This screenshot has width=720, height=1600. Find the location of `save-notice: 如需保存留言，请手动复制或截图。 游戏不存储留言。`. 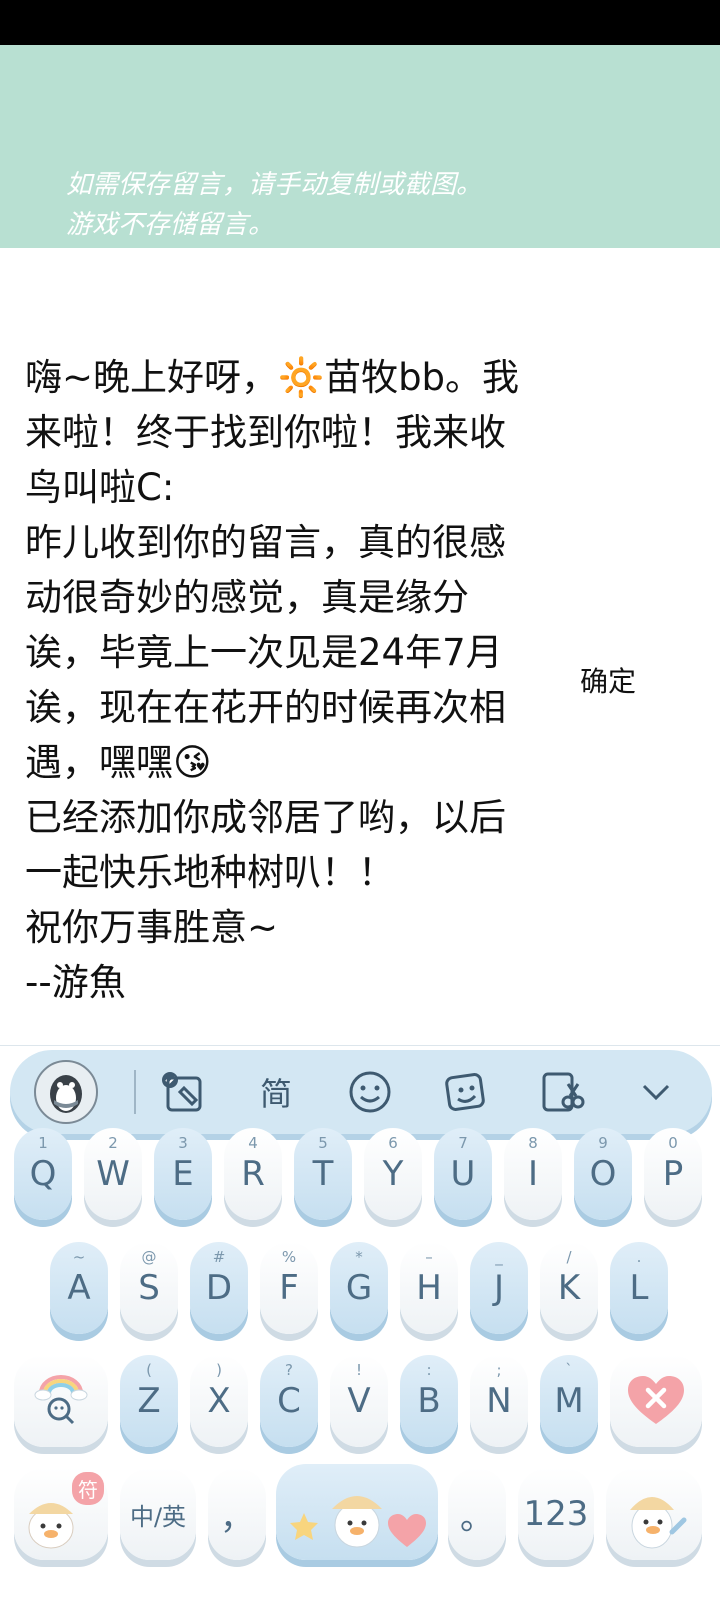

save-notice: 如需保存留言，请手动复制或截图。 游戏不存储留言。 is located at coordinates (366, 205).